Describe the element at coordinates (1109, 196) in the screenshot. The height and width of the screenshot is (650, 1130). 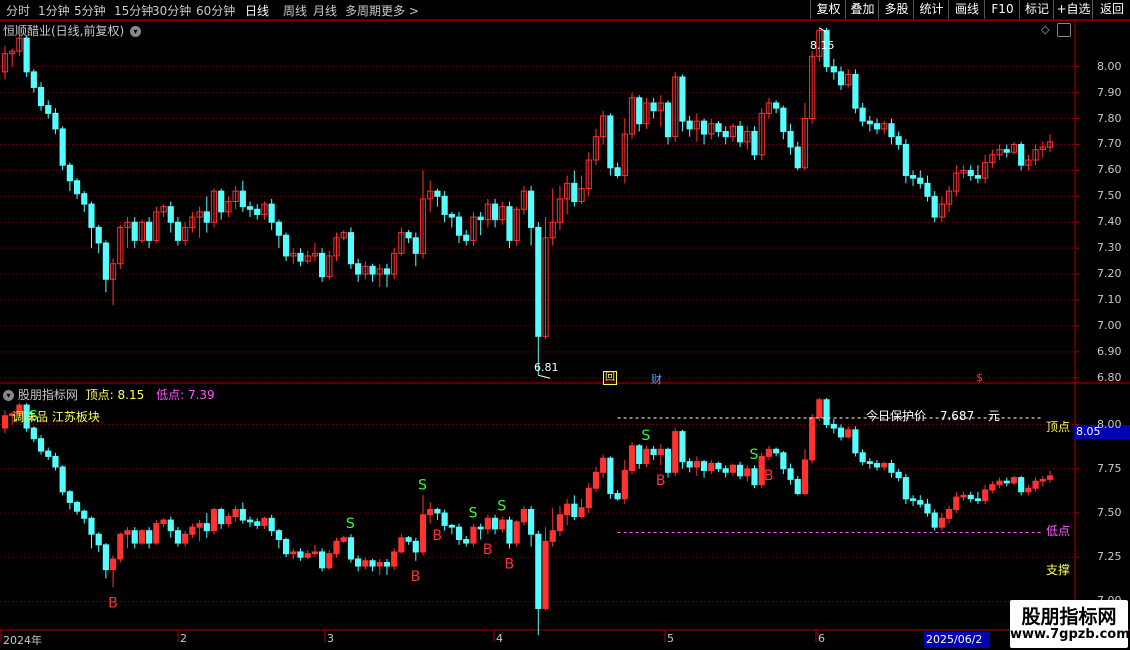
I see `main-y-tick: 7.50` at that location.